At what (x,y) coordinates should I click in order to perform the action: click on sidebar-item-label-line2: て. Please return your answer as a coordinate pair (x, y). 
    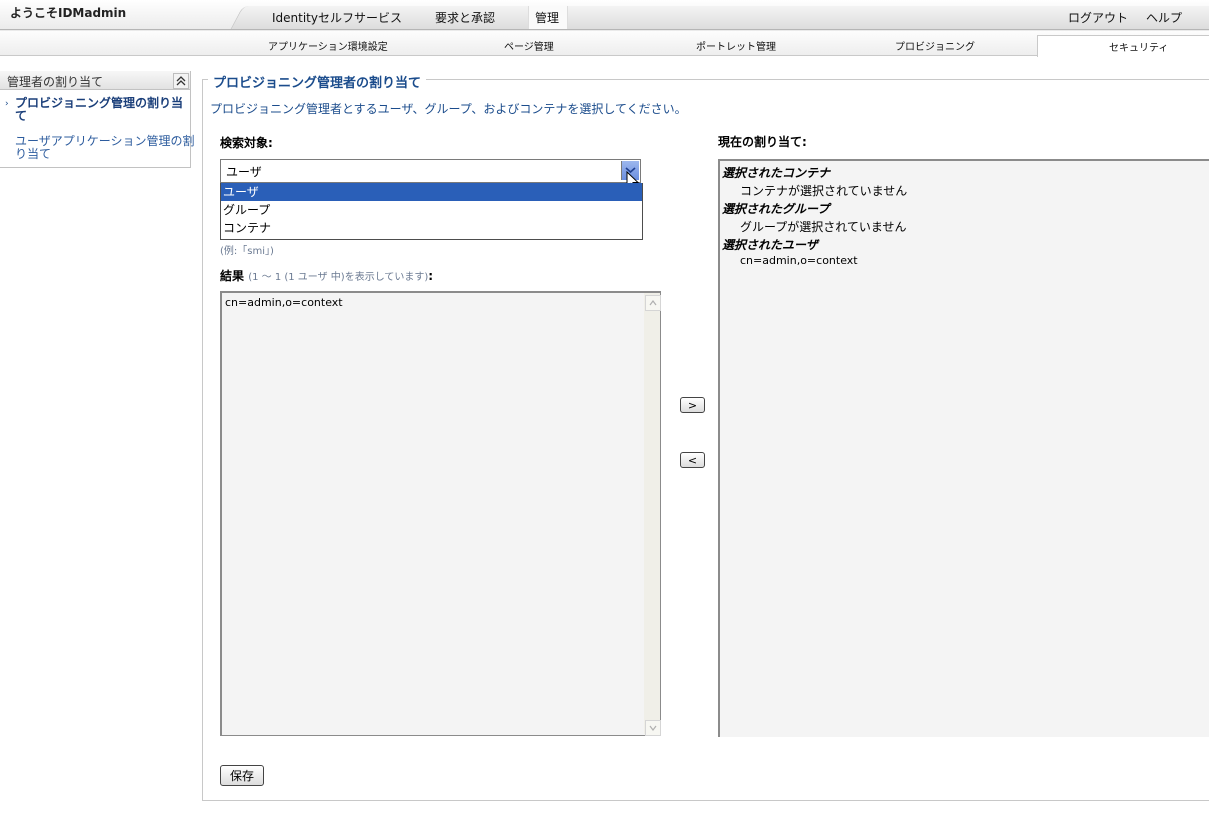
    Looking at the image, I should click on (21, 116).